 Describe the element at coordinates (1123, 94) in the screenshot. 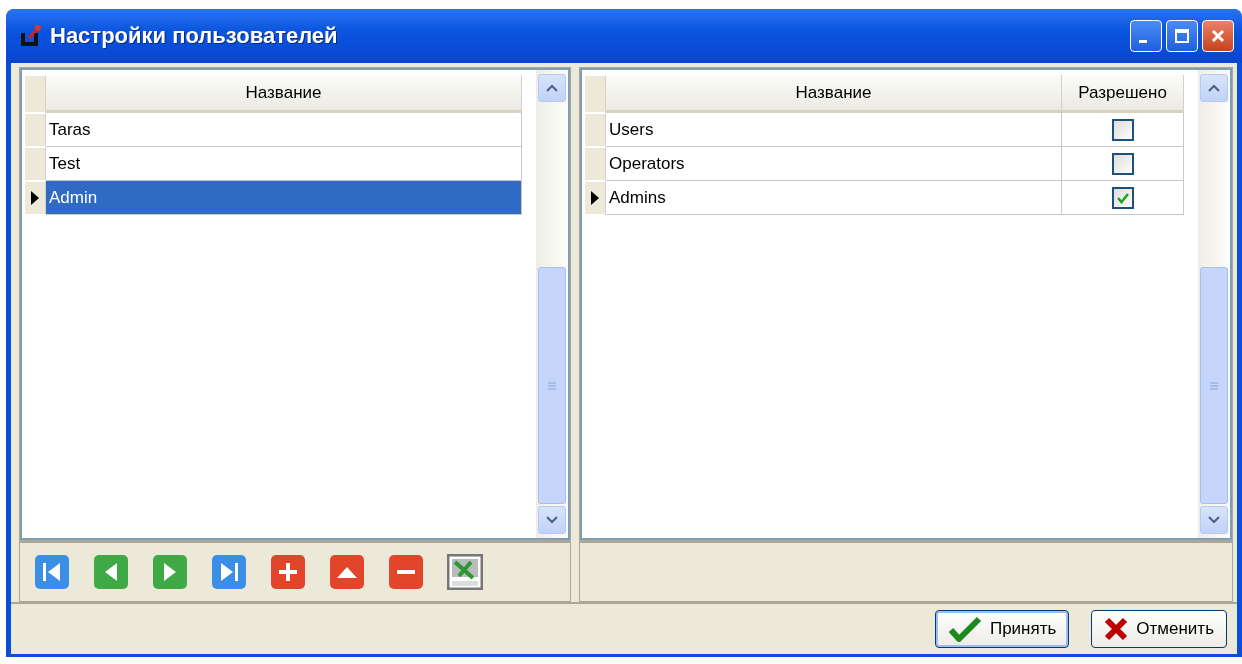

I see `column-header: Разрешено` at that location.